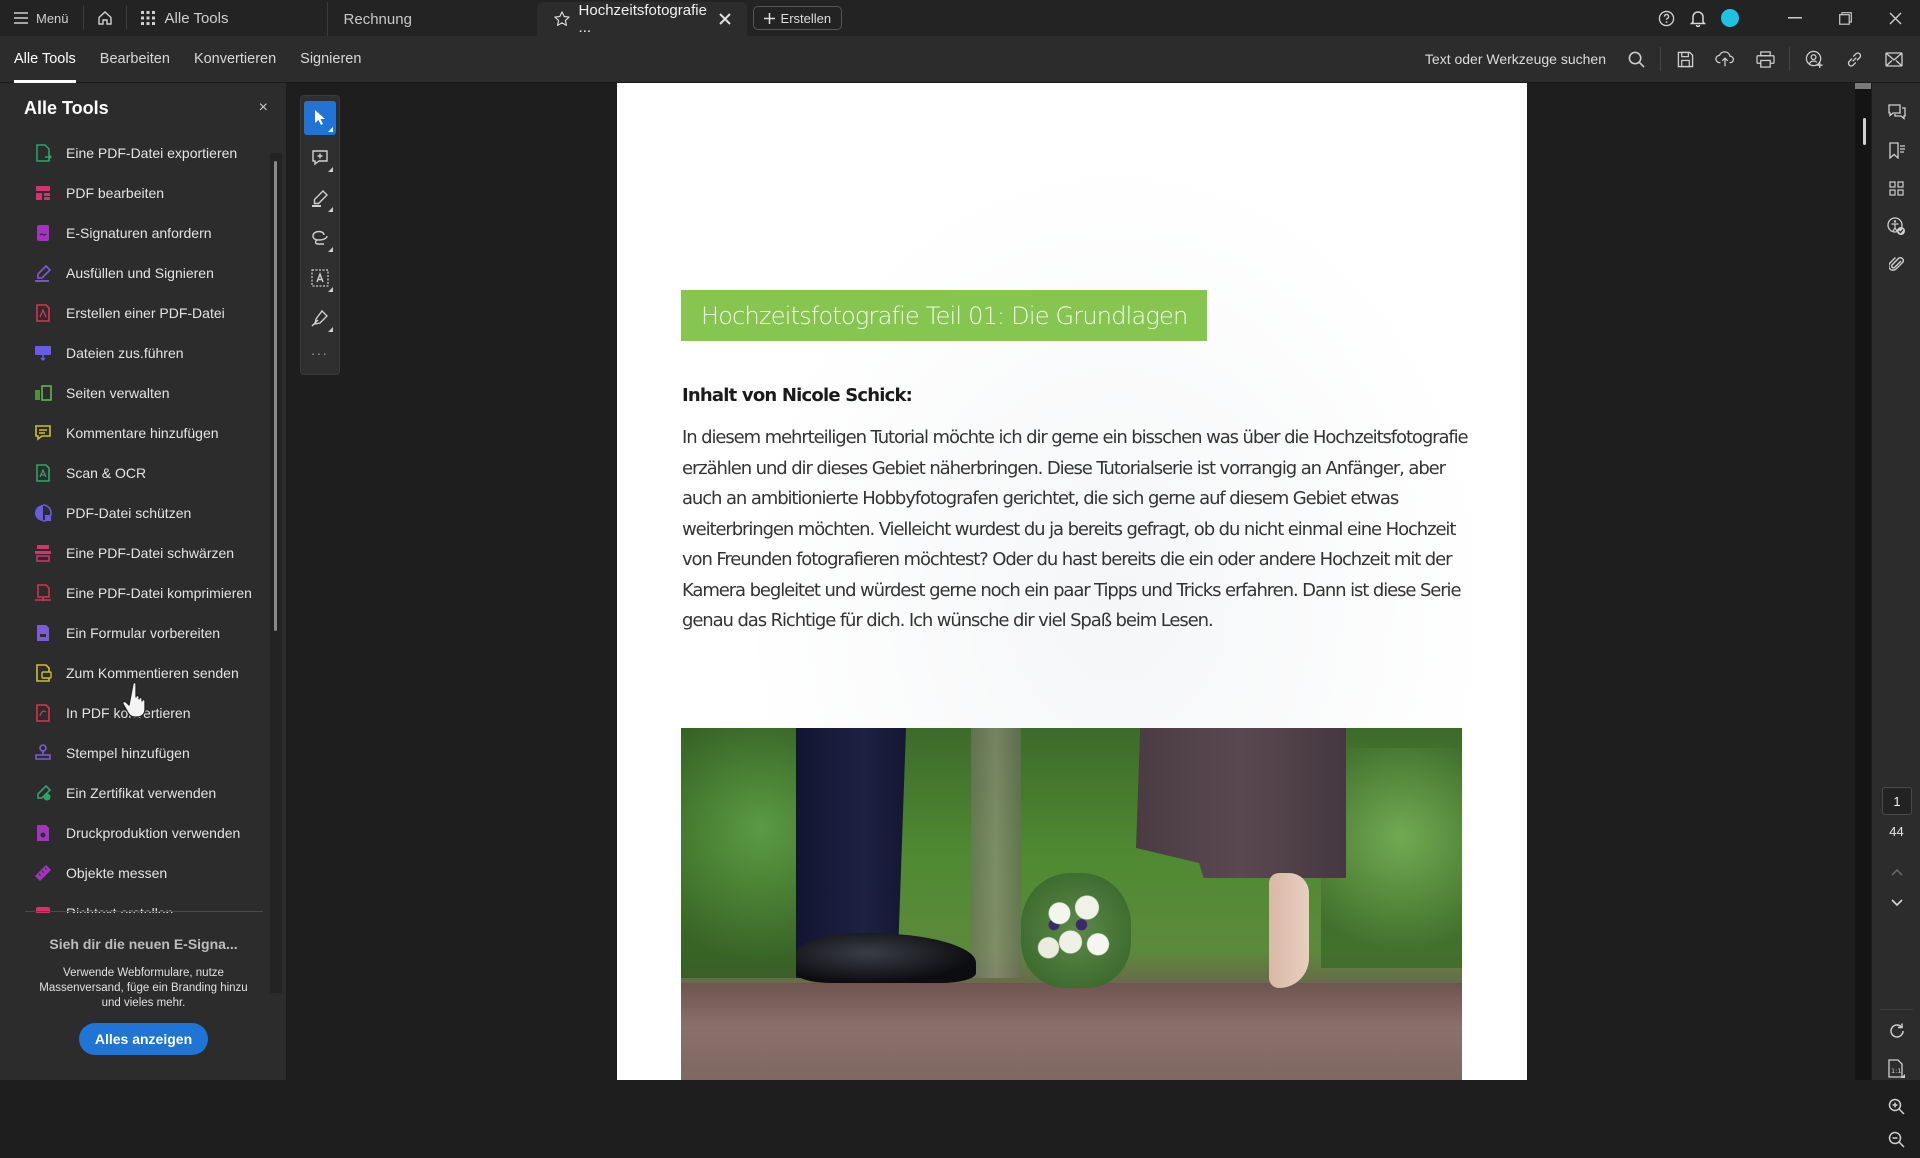 The image size is (1920, 1158). Describe the element at coordinates (135, 633) in the screenshot. I see `tool-item-prepare-form: Ein Formular vorbereiten` at that location.